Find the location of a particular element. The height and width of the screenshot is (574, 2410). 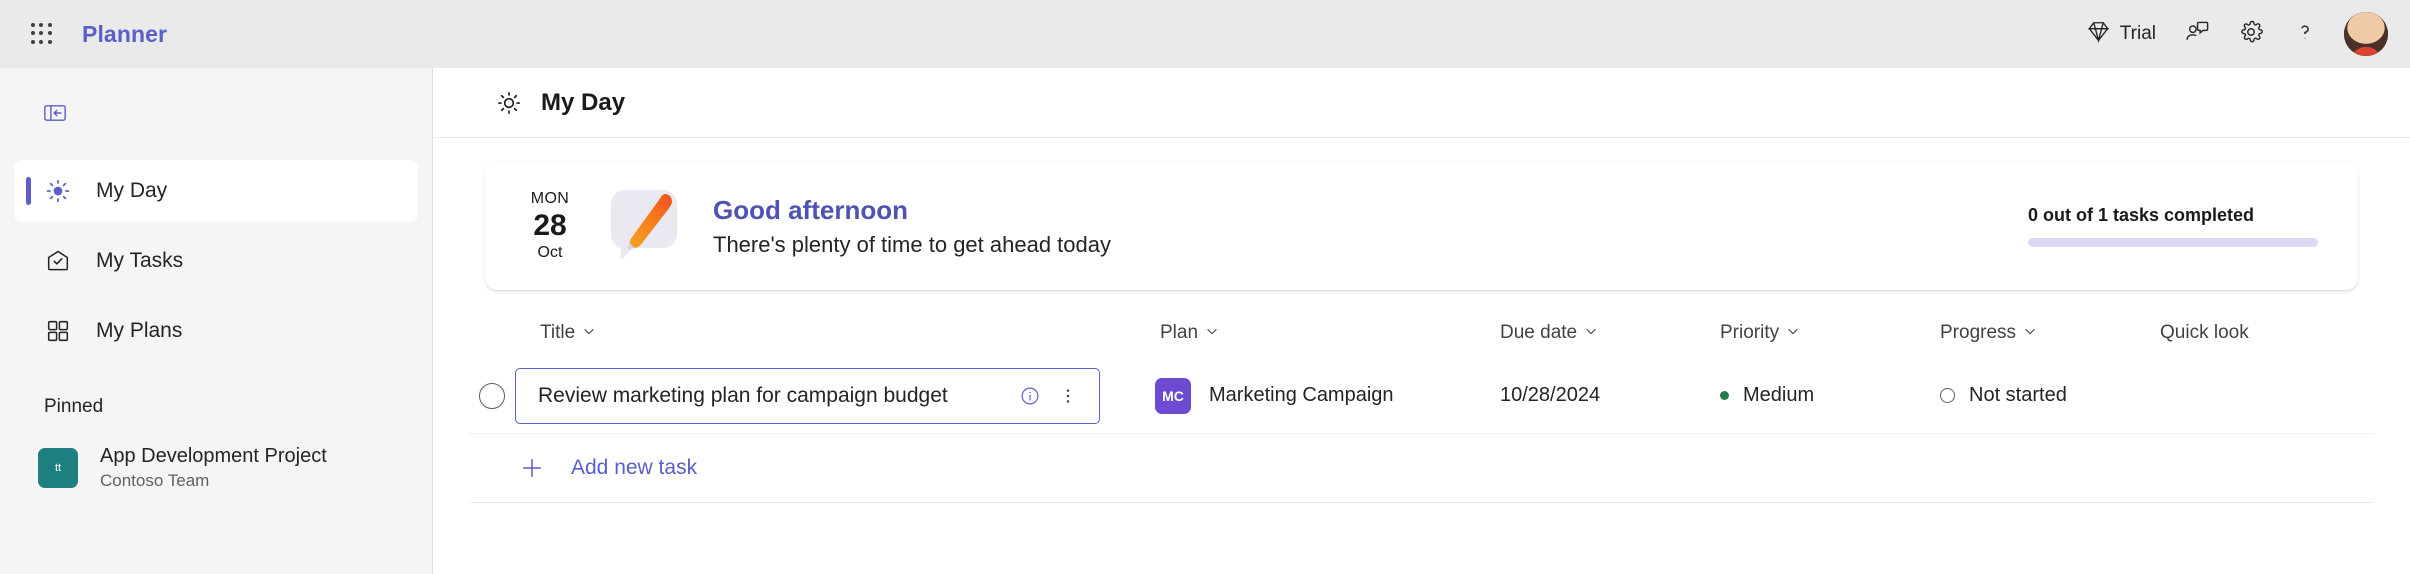

help-button is located at coordinates (2305, 34).